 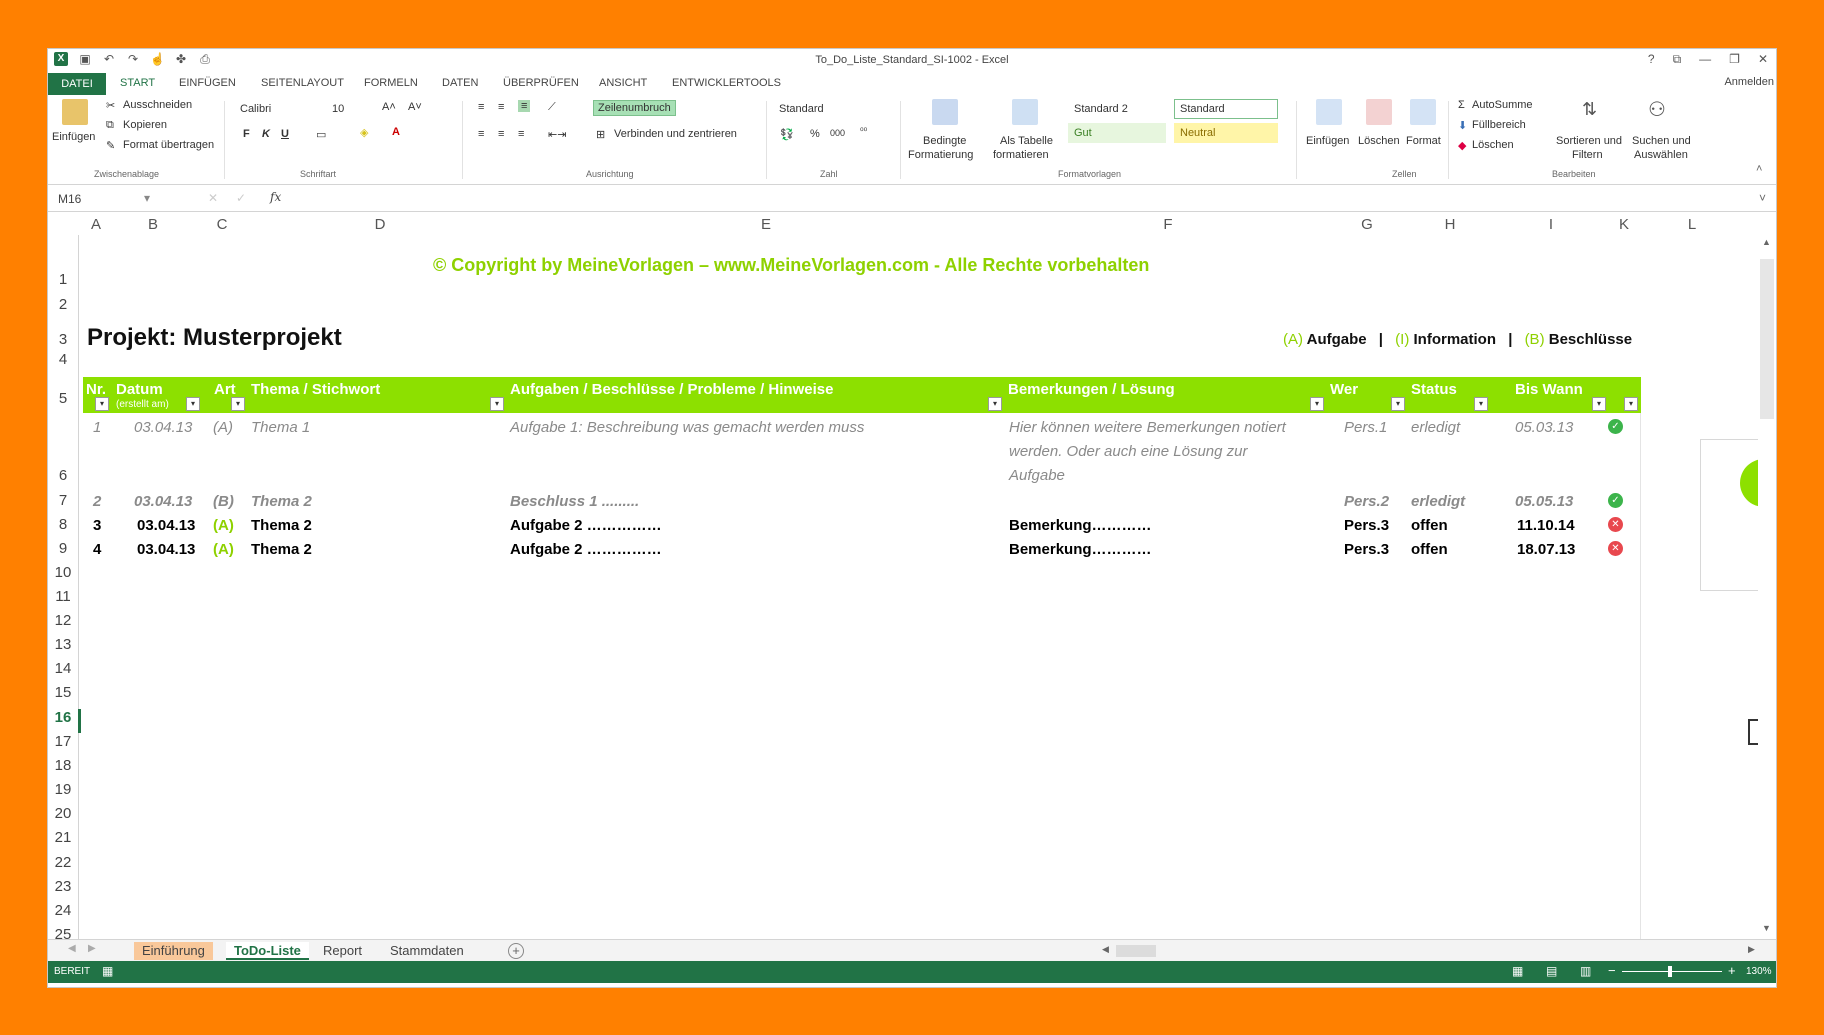 What do you see at coordinates (223, 525) in the screenshot?
I see `cell-art: (A)` at bounding box center [223, 525].